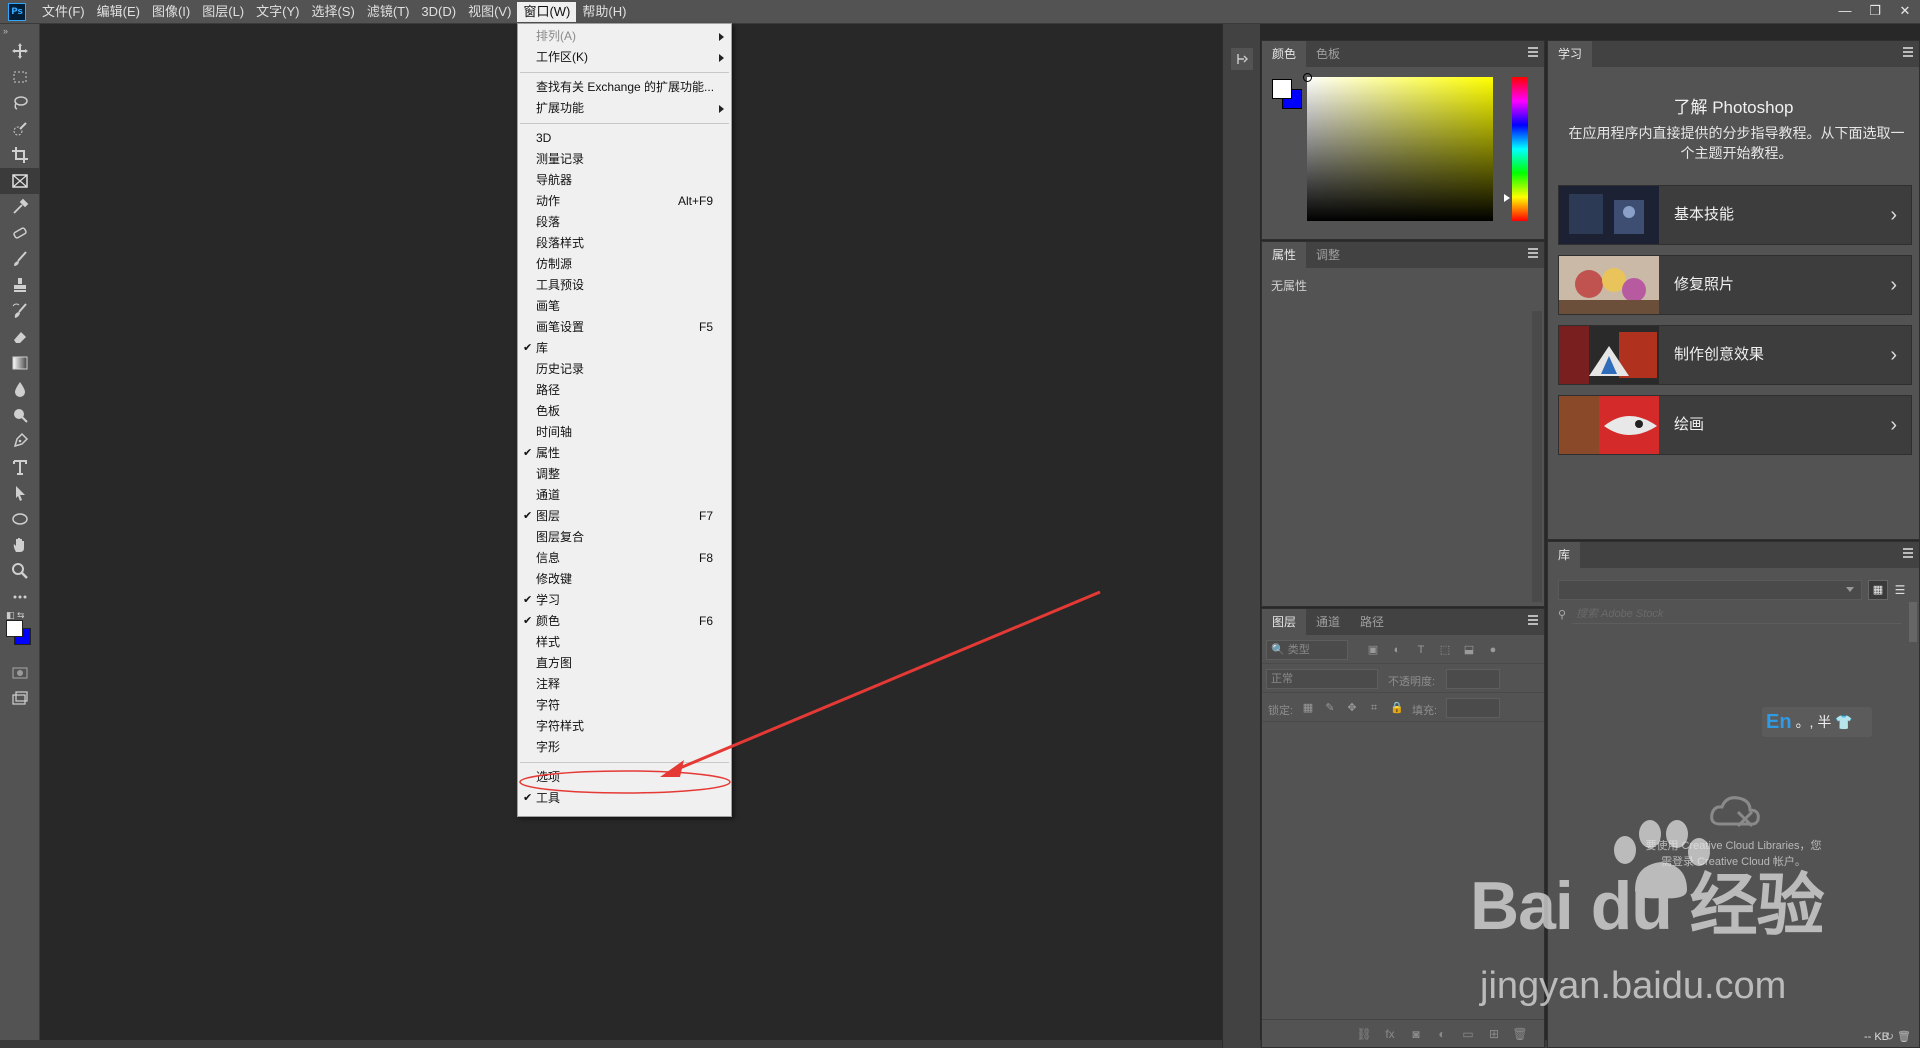  What do you see at coordinates (624, 411) in the screenshot?
I see `window-menu-item: 色板` at bounding box center [624, 411].